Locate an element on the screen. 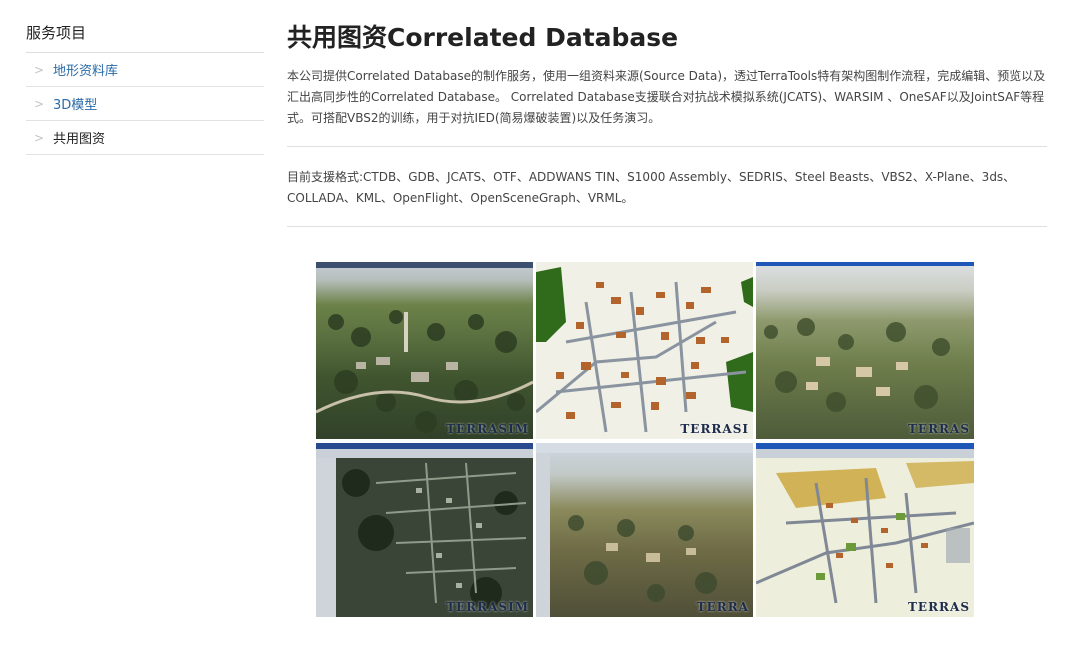 The height and width of the screenshot is (665, 1080). sidebar-item-3d-model: > 3D模型 is located at coordinates (145, 104).